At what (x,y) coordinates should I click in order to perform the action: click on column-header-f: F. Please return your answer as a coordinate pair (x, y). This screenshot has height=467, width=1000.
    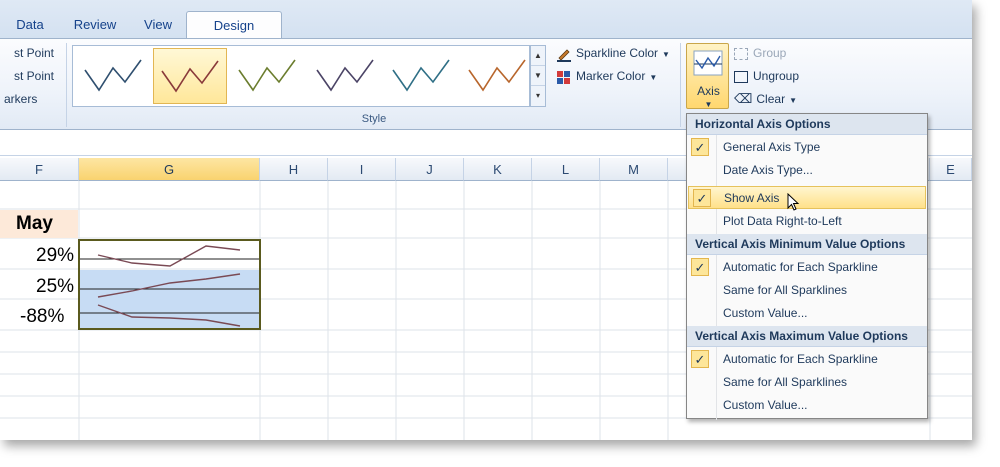
    Looking at the image, I should click on (39, 169).